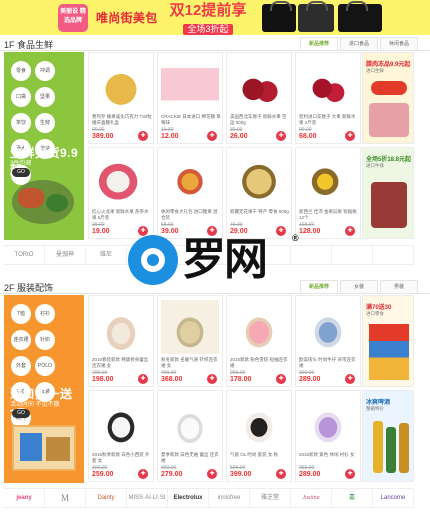 Image resolution: width=430 pixels, height=517 pixels. What do you see at coordinates (191, 457) in the screenshot?
I see `product-desc: 夏季新款 白色无袖 蕾丝 连衣裙` at bounding box center [191, 457].